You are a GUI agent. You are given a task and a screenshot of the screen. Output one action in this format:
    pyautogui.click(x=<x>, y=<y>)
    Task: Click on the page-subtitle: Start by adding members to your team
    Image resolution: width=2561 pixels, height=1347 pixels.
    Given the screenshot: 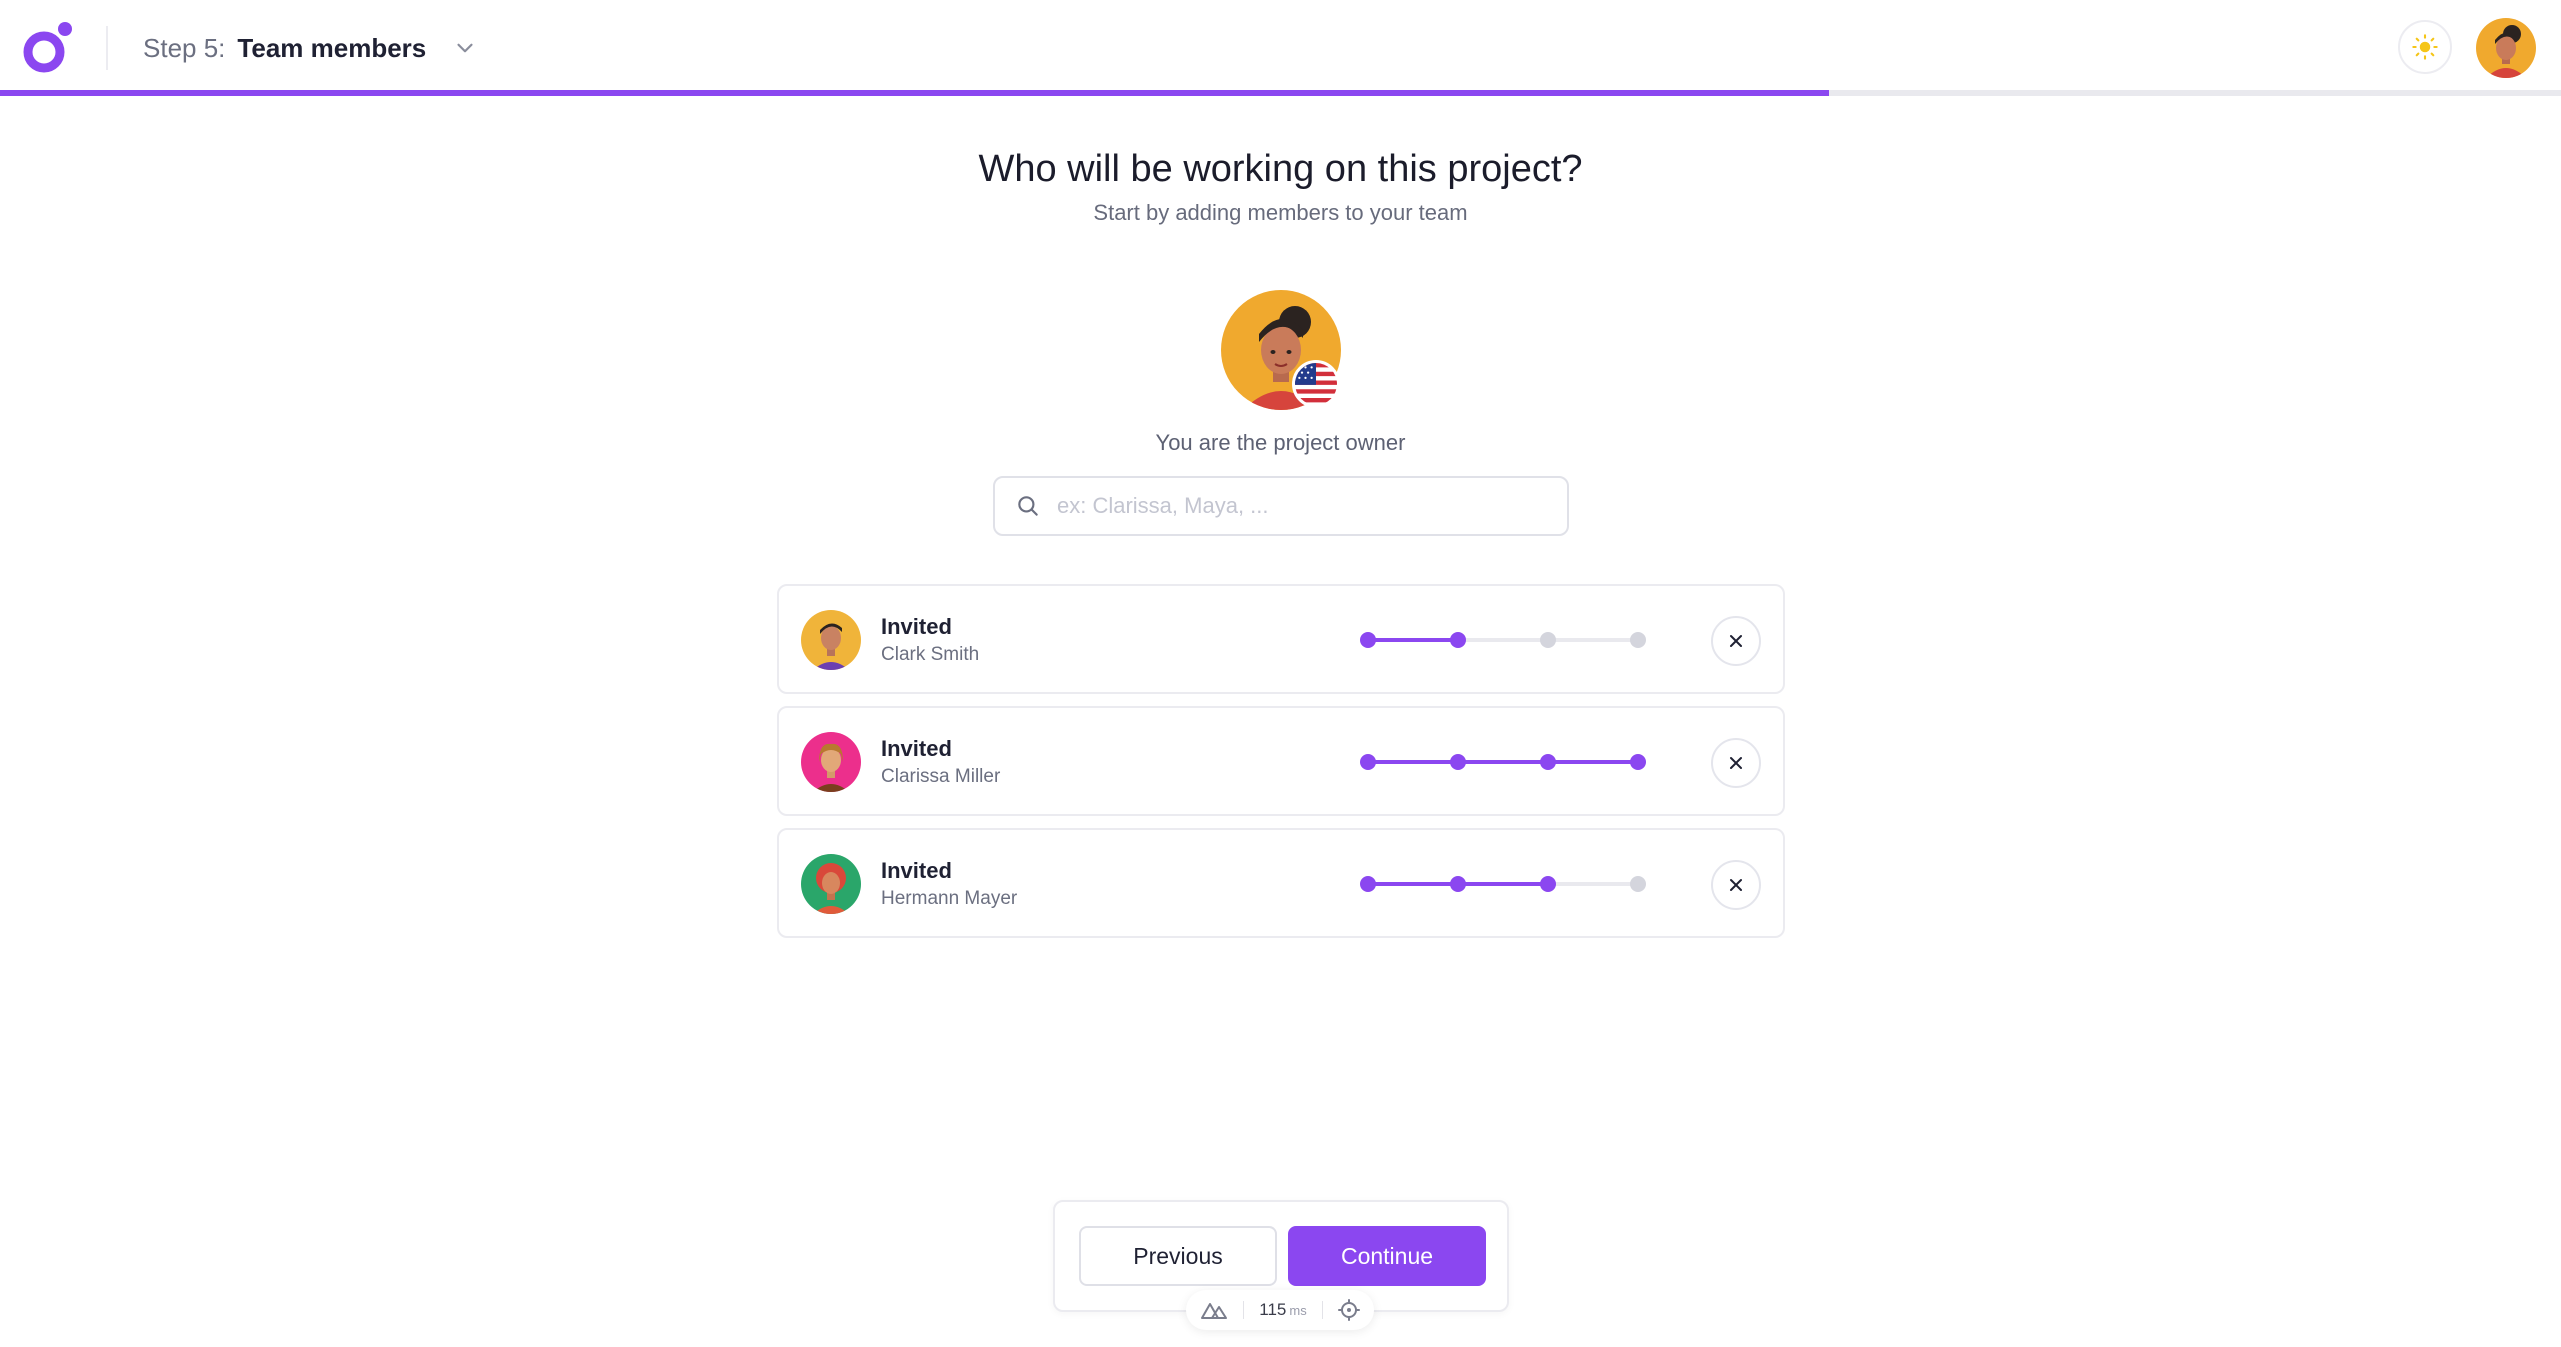 What is the action you would take?
    pyautogui.click(x=1280, y=212)
    